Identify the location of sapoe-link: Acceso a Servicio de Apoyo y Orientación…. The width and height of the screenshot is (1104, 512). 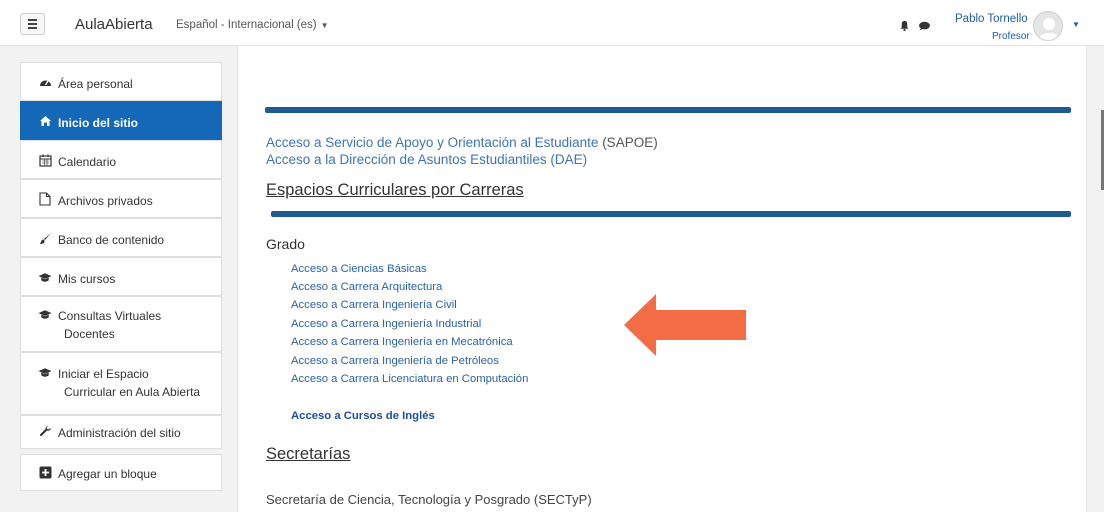
(462, 142).